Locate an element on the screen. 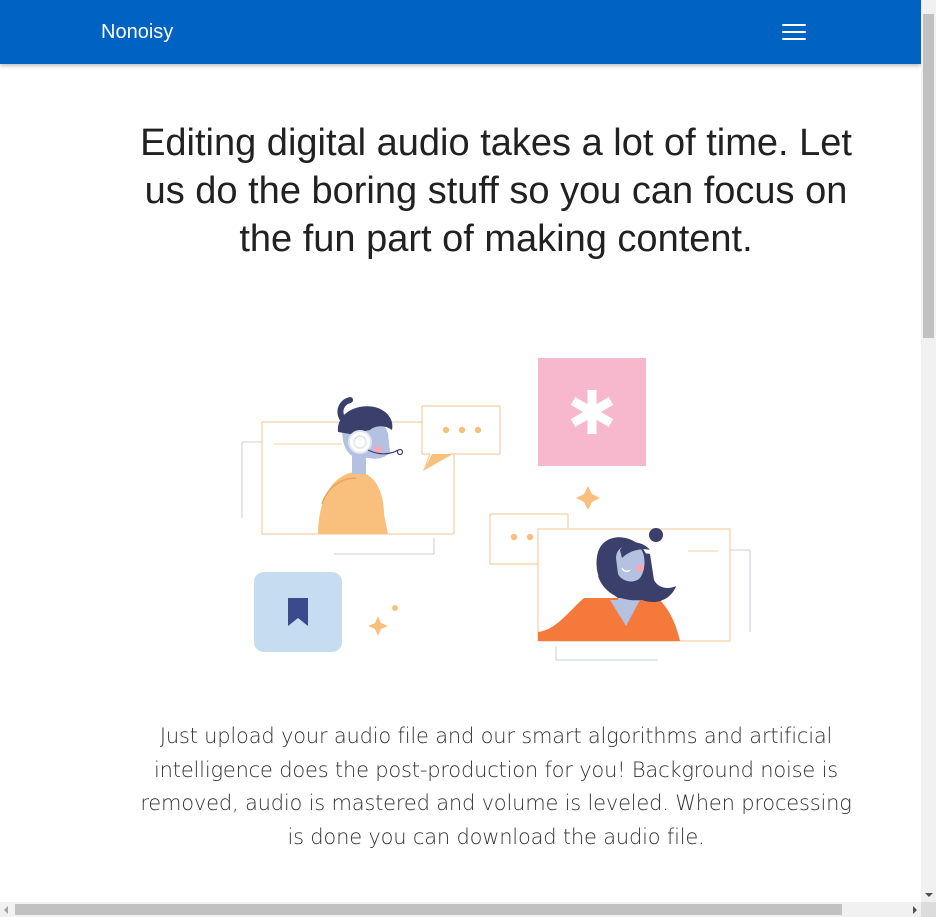 The image size is (936, 917). horizontal-scrollbar is located at coordinates (460, 909).